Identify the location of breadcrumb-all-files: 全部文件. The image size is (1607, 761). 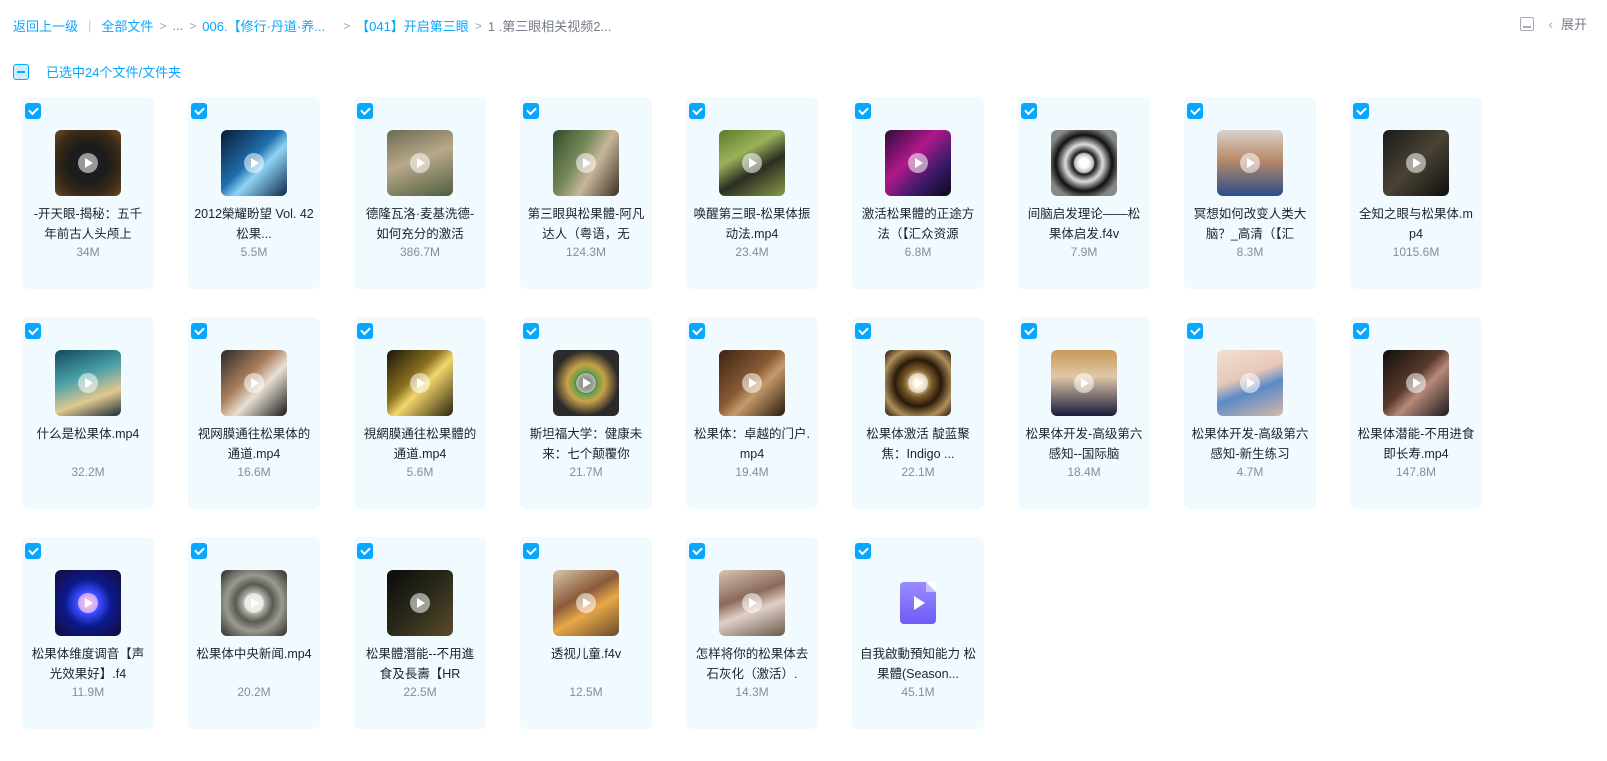
(127, 25).